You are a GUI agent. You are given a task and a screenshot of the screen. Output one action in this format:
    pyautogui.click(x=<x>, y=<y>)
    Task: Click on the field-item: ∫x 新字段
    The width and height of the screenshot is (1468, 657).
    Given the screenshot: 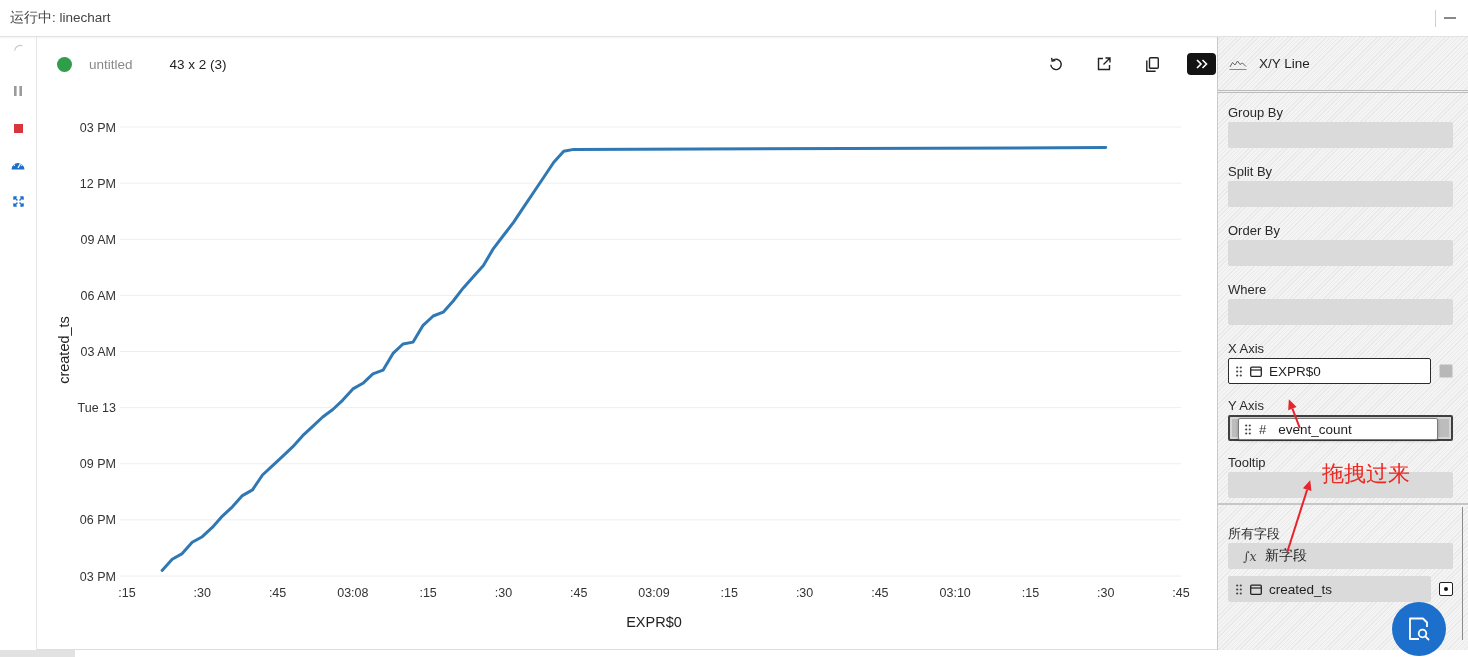 What is the action you would take?
    pyautogui.click(x=1340, y=556)
    